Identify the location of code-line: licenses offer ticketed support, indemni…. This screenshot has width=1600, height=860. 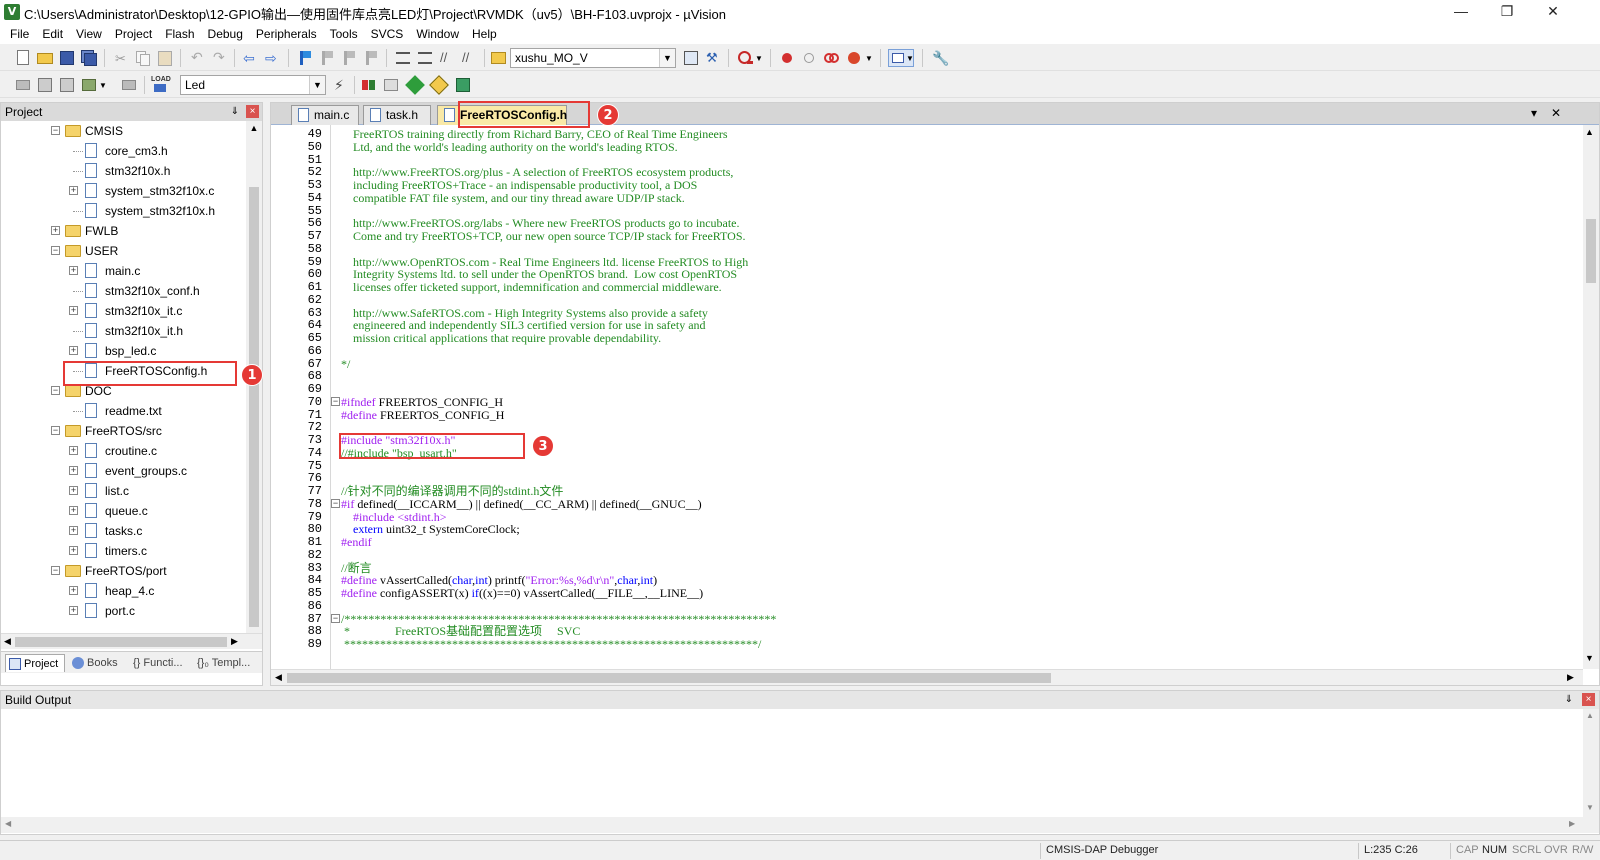
(531, 287).